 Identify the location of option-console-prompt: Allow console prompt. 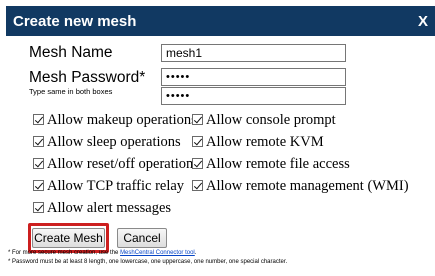
(264, 120).